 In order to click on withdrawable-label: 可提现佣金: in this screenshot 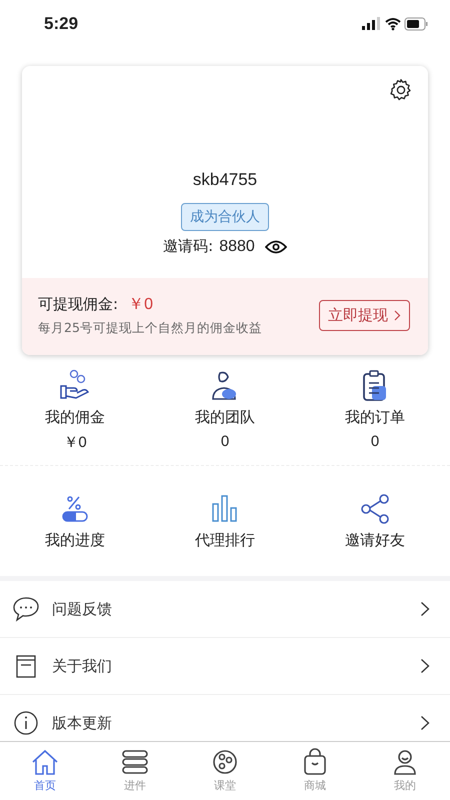, I will do `click(78, 304)`.